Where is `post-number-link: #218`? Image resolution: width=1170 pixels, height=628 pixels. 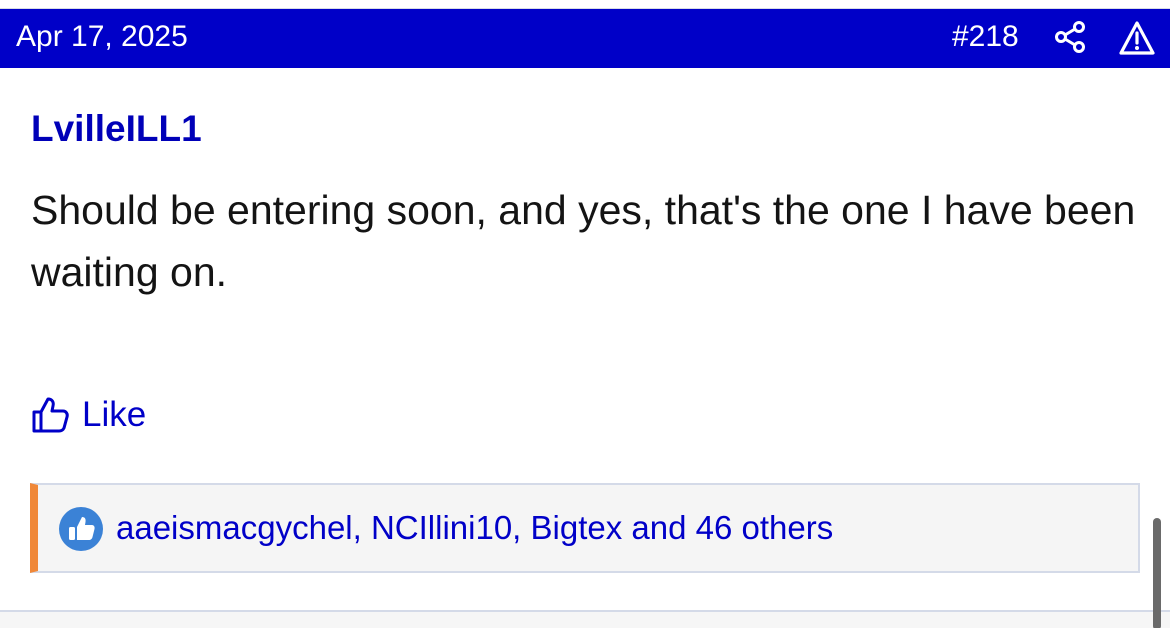 post-number-link: #218 is located at coordinates (985, 37).